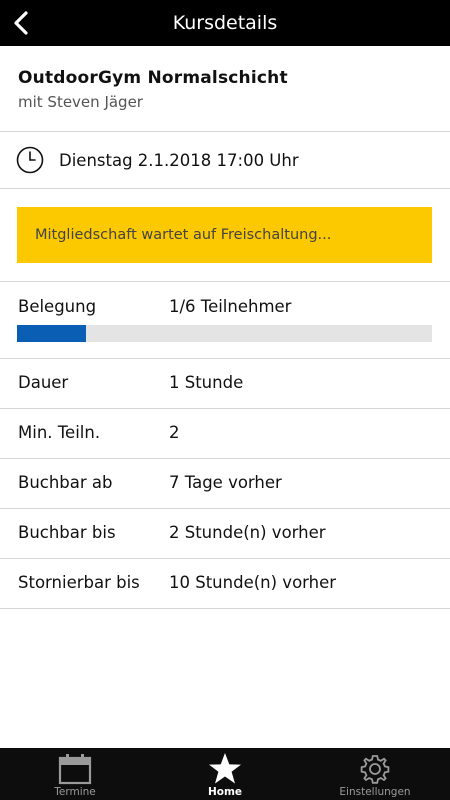 This screenshot has width=450, height=800. I want to click on tab-einstellungen: Einstellungen, so click(375, 774).